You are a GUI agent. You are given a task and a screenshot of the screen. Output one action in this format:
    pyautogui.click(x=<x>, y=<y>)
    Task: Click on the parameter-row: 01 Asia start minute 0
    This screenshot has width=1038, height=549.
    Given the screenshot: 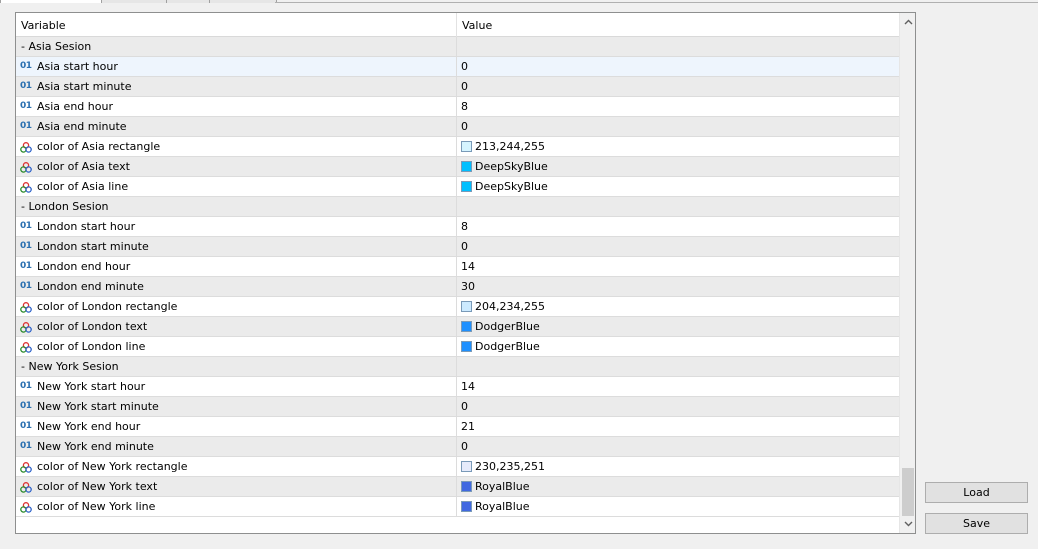 What is the action you would take?
    pyautogui.click(x=457, y=87)
    